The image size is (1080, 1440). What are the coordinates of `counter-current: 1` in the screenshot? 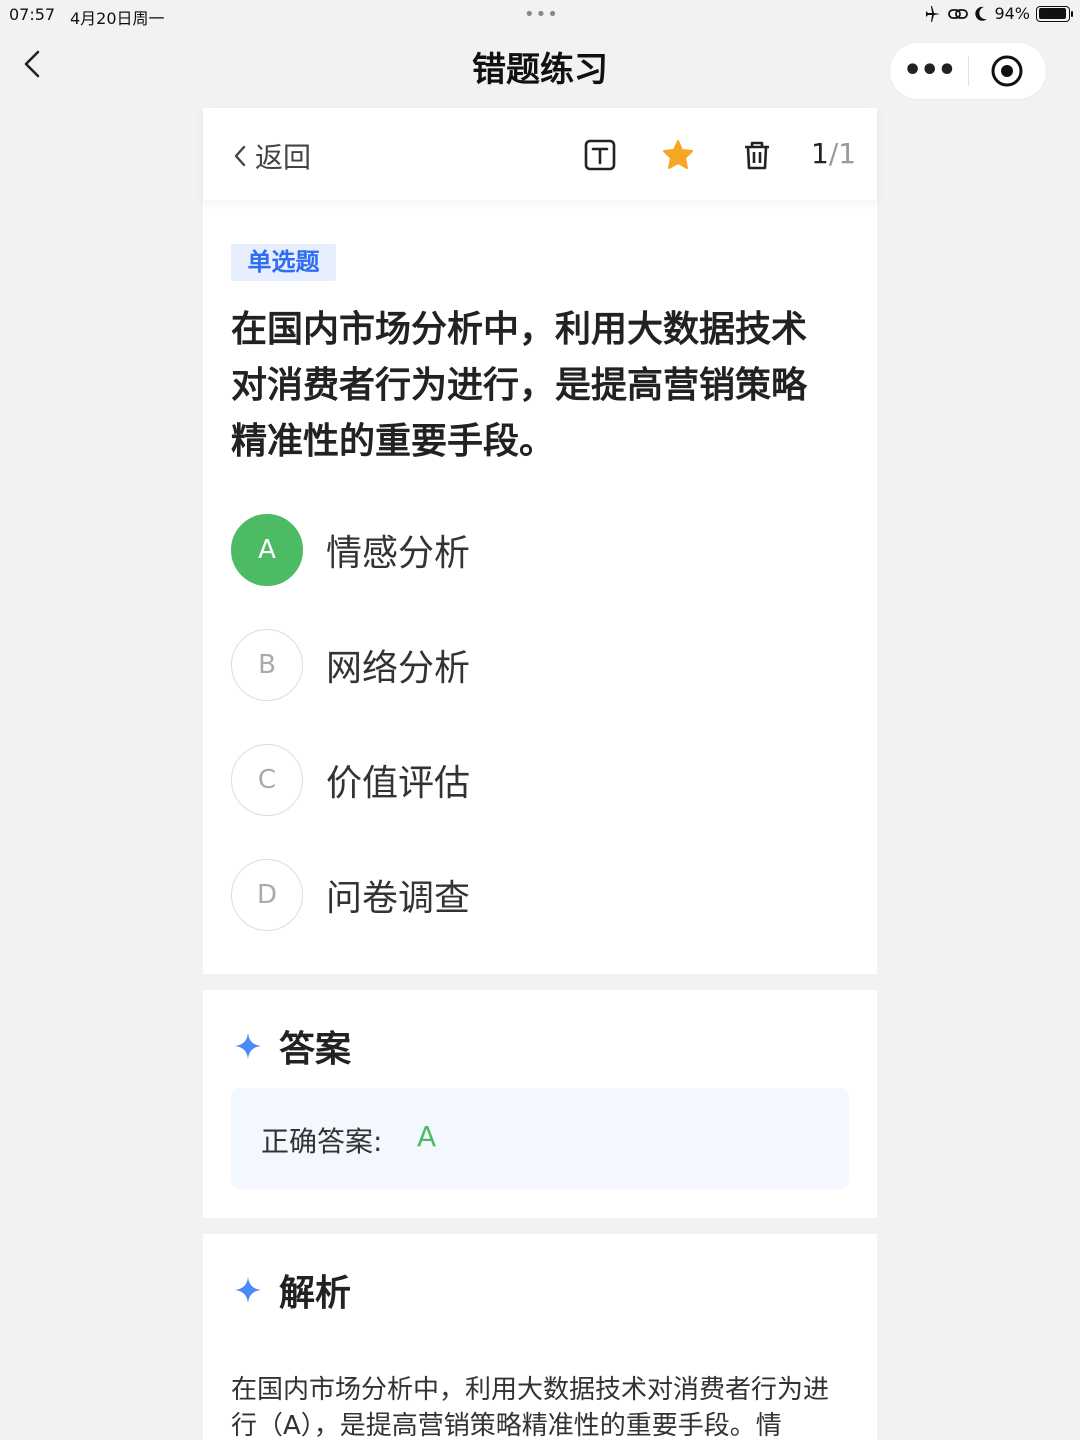 It's located at (820, 153).